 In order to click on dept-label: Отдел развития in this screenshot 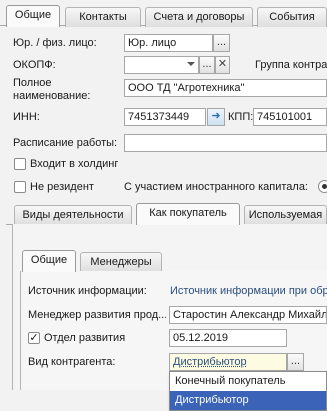, I will do `click(85, 338)`.